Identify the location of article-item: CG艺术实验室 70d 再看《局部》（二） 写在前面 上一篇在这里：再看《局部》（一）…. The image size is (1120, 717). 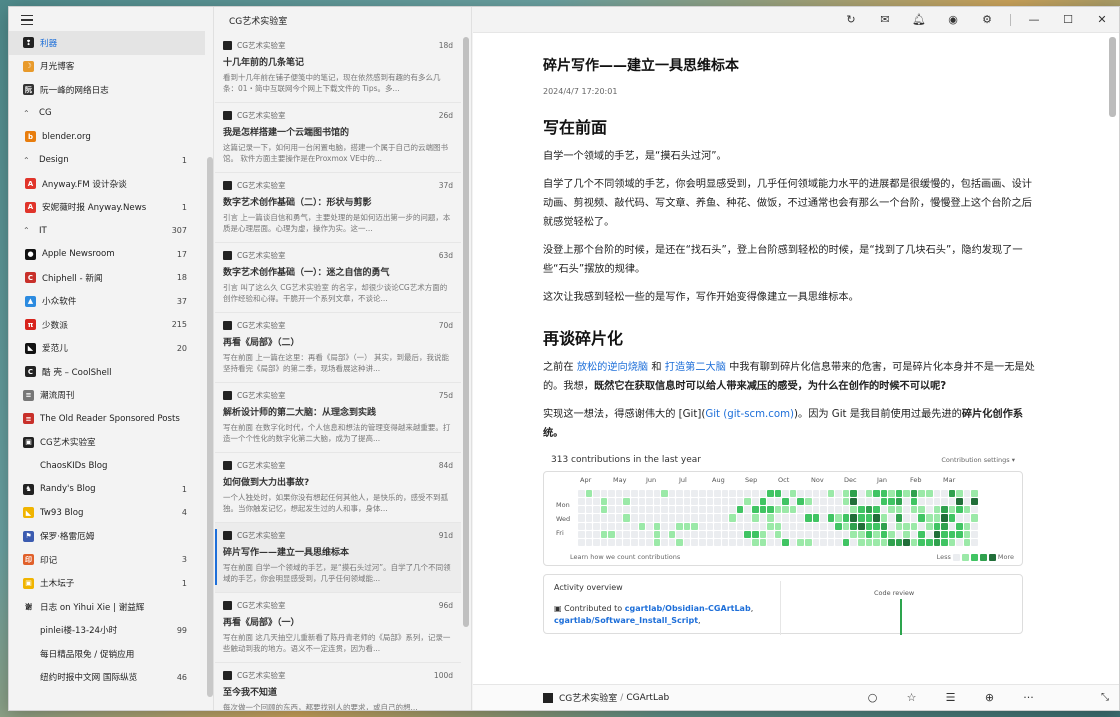
(338, 348).